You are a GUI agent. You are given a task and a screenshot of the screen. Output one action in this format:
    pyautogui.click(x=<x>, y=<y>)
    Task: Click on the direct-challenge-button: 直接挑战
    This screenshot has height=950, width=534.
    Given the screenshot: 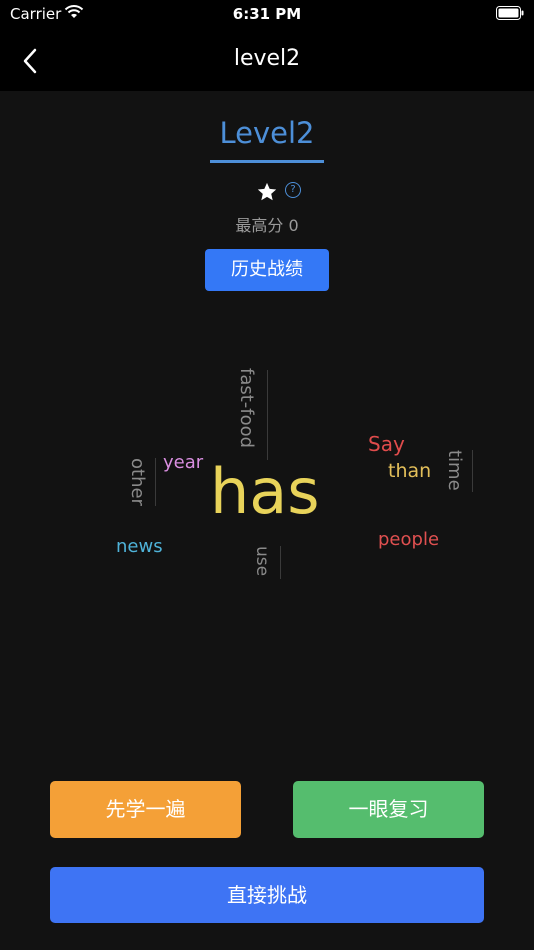 What is the action you would take?
    pyautogui.click(x=267, y=895)
    